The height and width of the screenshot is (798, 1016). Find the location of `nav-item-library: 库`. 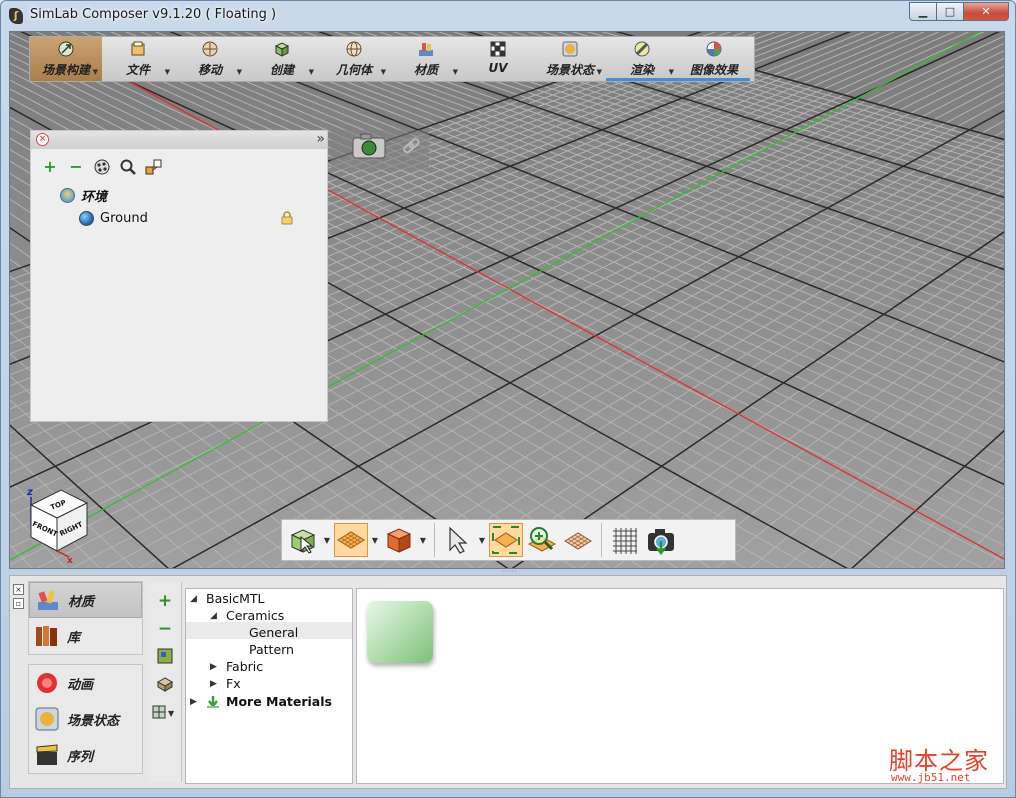

nav-item-library: 库 is located at coordinates (85, 636).